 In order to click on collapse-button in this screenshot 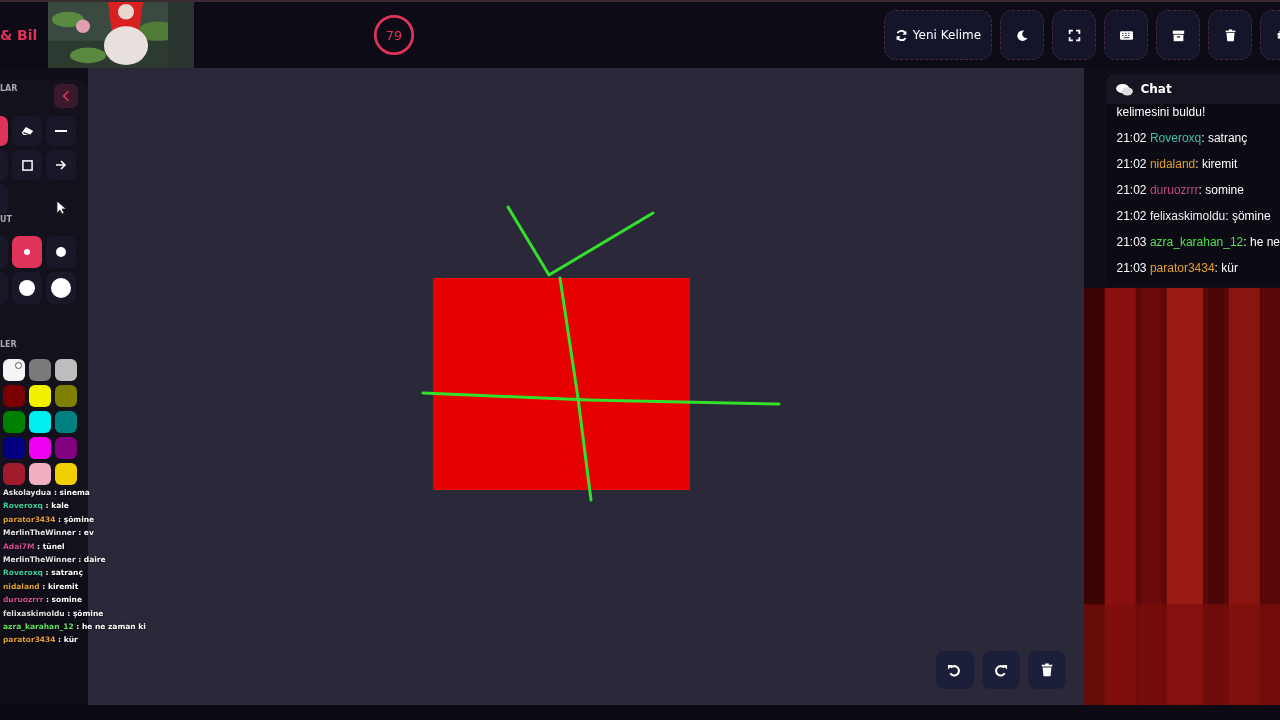, I will do `click(65, 96)`.